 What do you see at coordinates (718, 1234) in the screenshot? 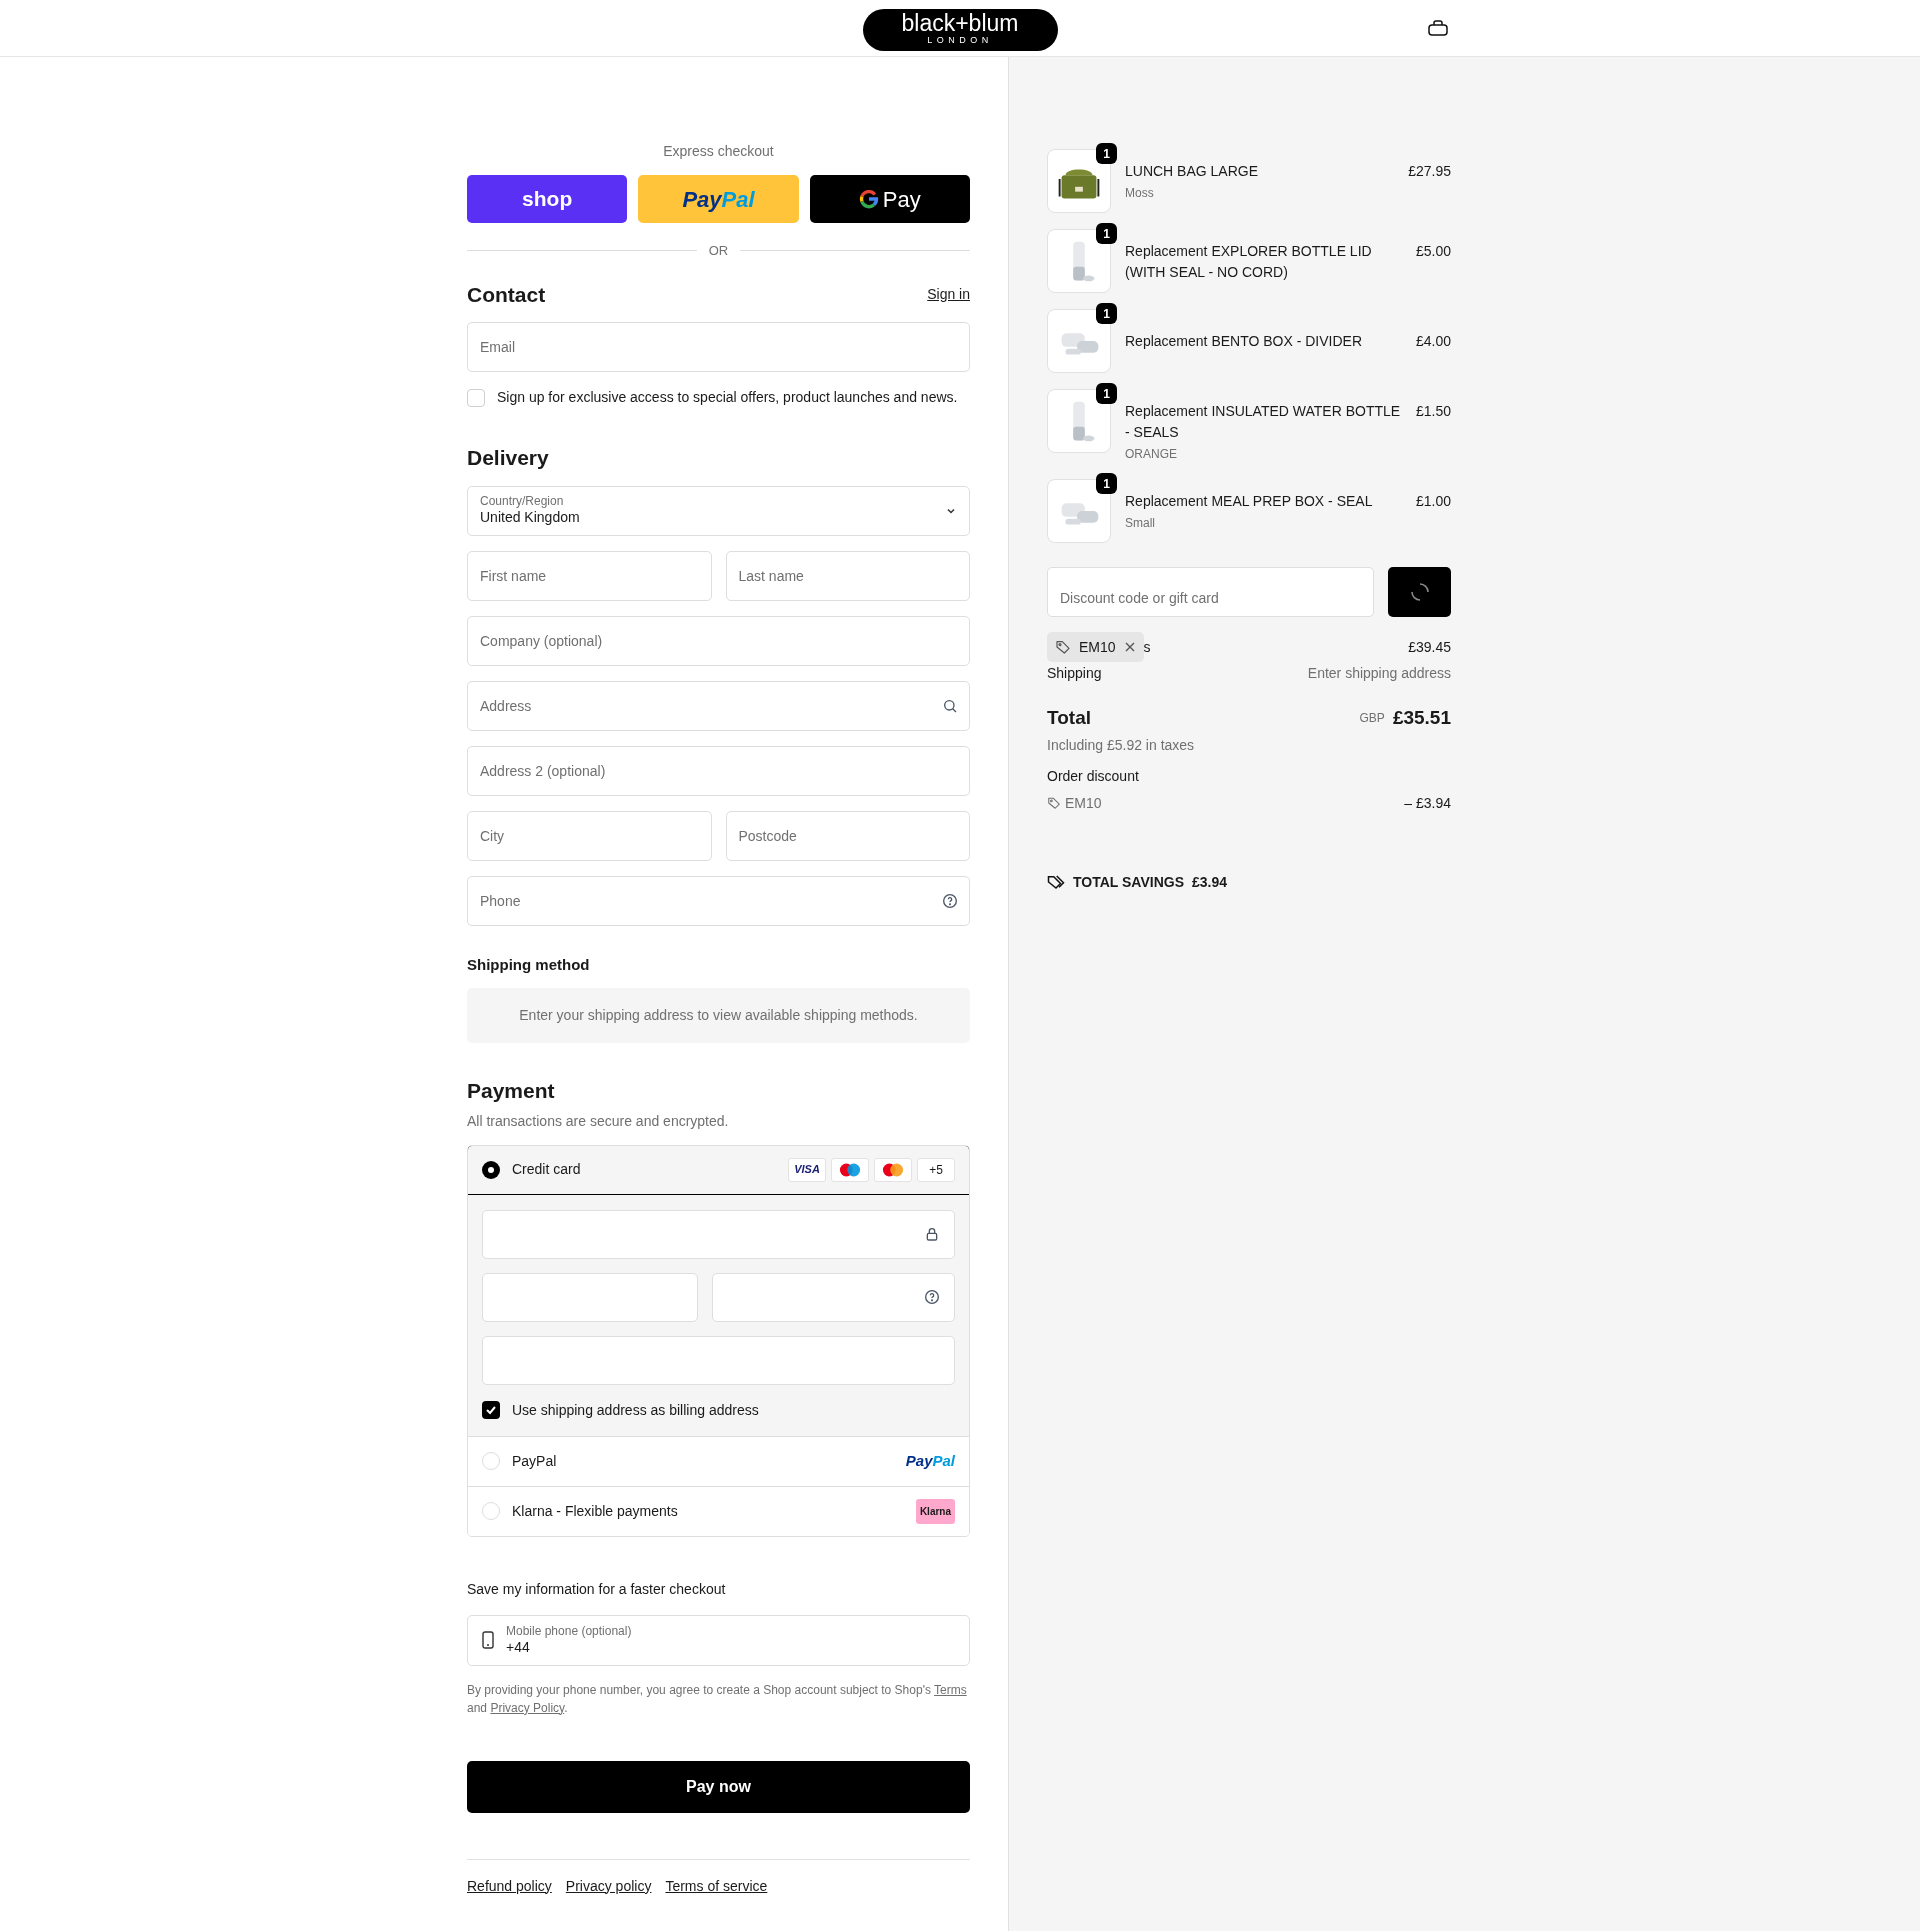
I see `card-number-field` at bounding box center [718, 1234].